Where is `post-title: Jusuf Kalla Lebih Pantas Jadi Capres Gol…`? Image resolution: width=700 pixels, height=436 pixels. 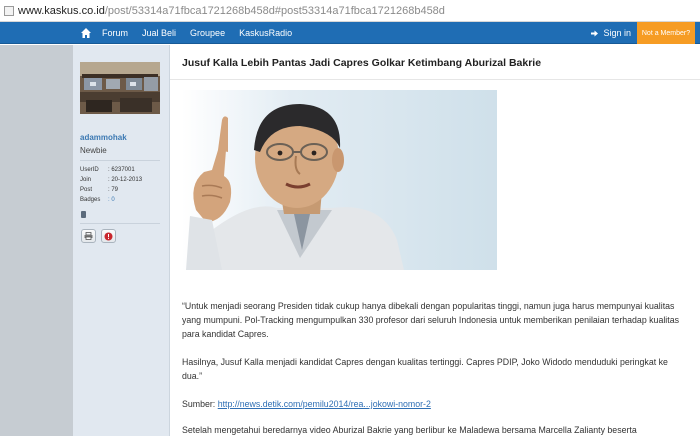
post-title: Jusuf Kalla Lebih Pantas Jadi Capres Gol… is located at coordinates (362, 63).